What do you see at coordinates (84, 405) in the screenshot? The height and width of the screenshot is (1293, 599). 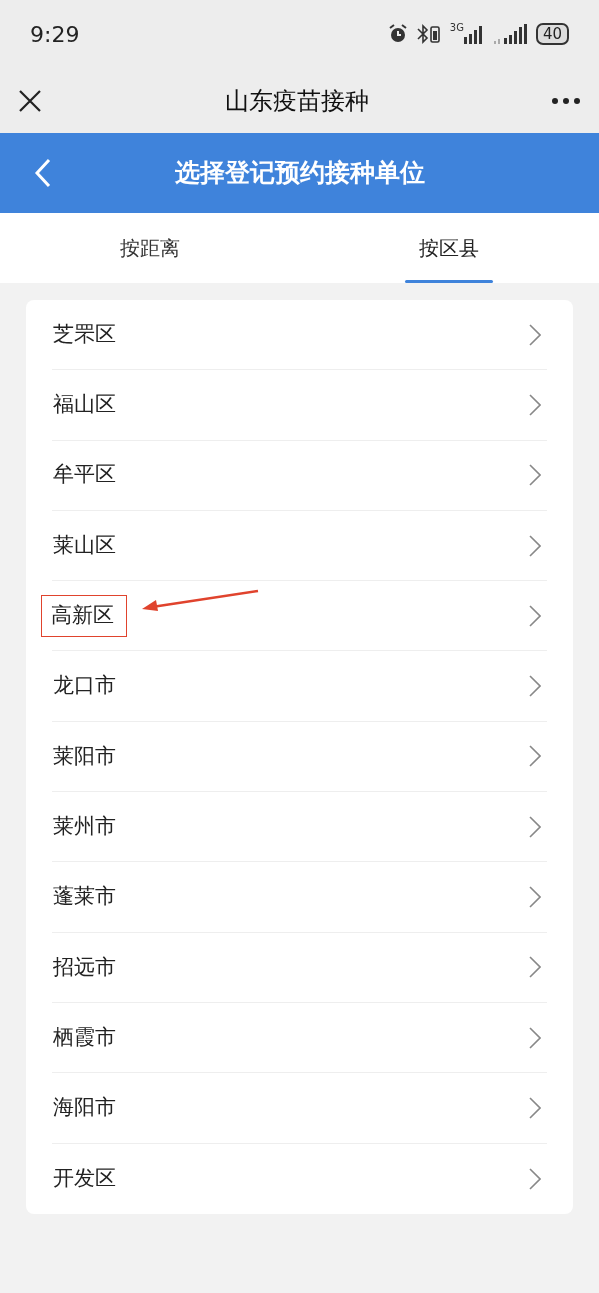 I see `district-item: 福山区` at bounding box center [84, 405].